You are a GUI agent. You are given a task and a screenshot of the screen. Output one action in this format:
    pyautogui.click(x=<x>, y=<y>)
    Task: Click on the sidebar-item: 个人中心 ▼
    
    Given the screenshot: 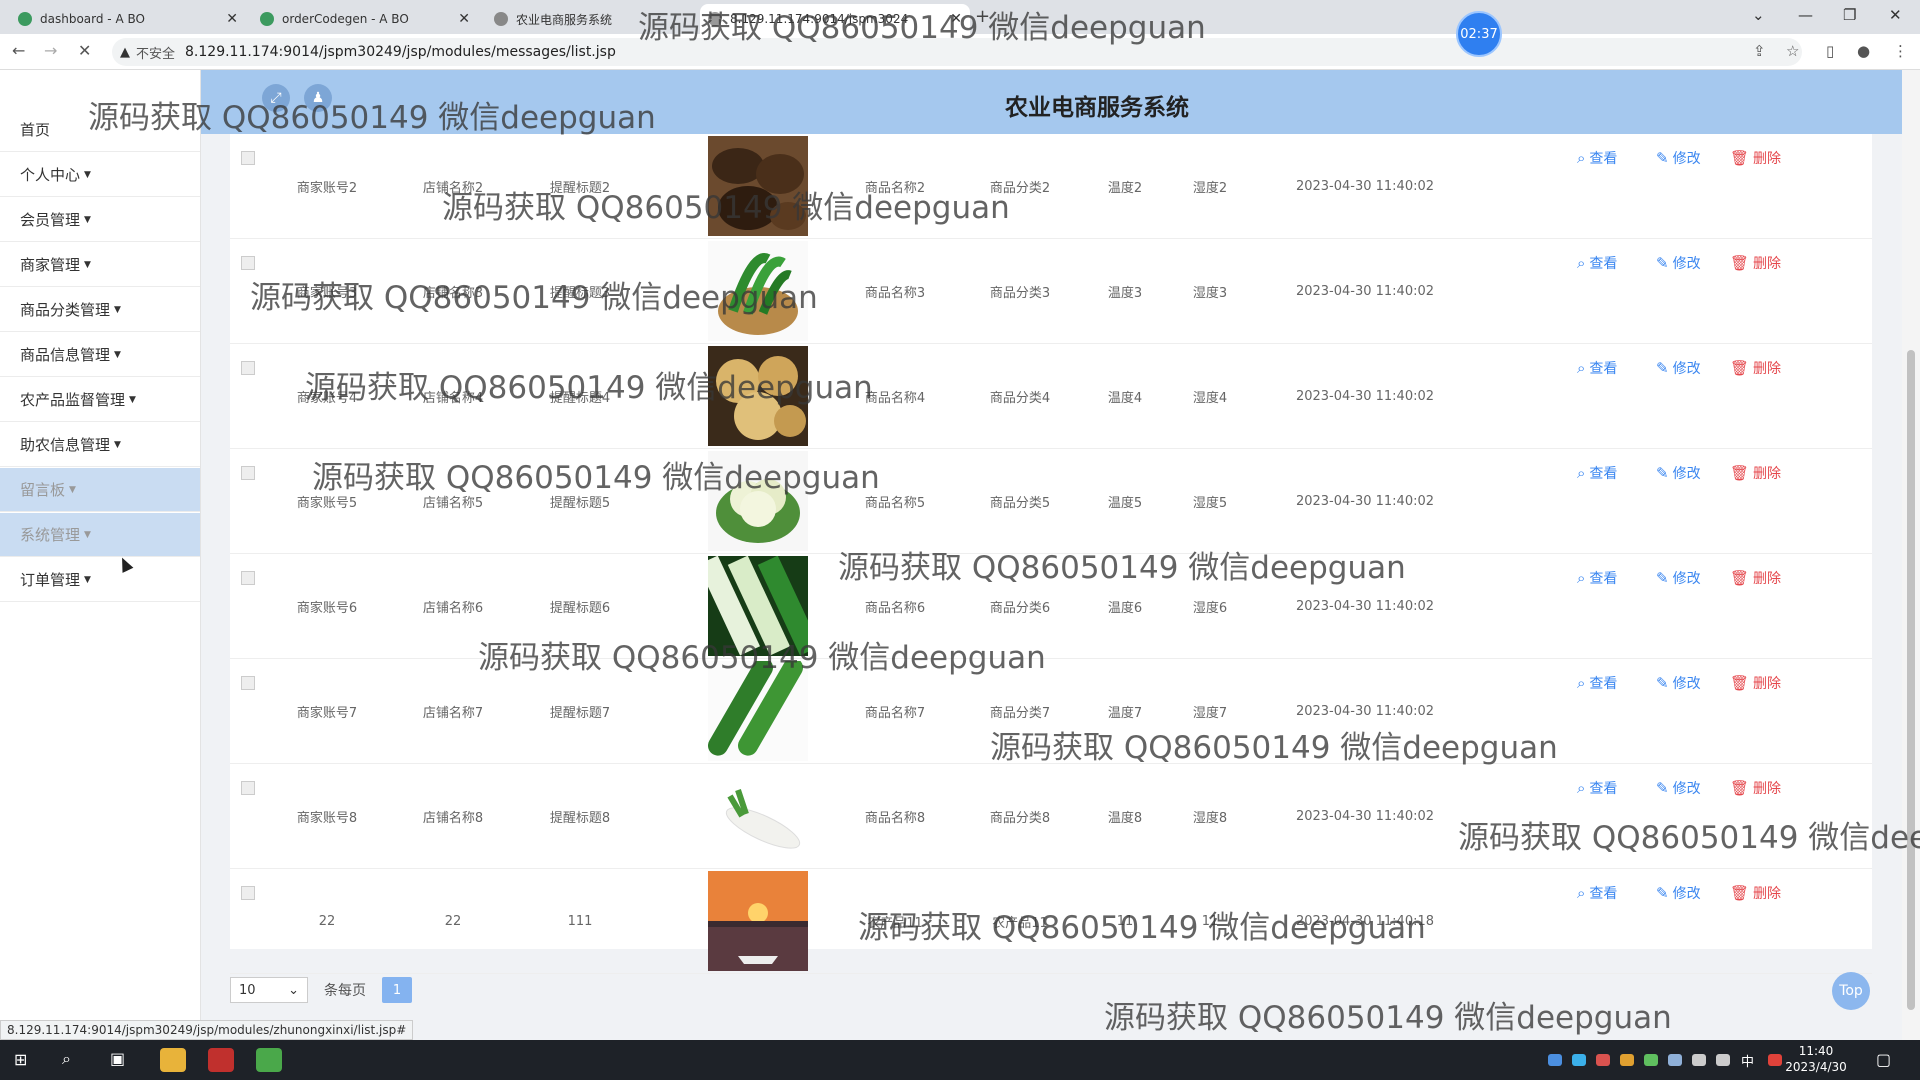 What is the action you would take?
    pyautogui.click(x=100, y=175)
    